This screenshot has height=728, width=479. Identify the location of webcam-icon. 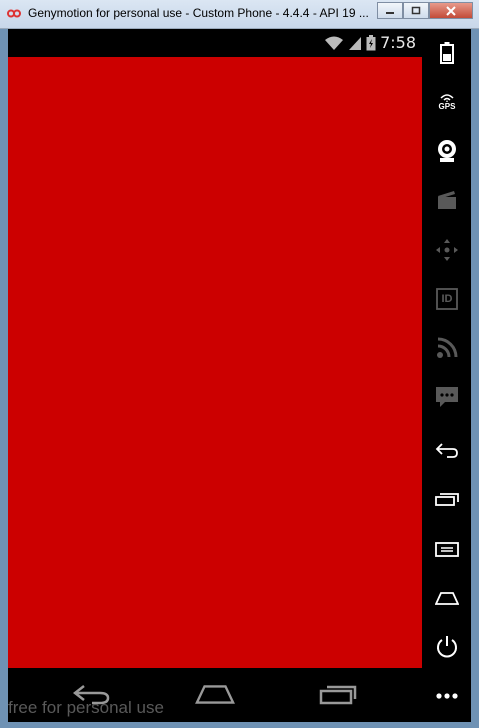
(447, 151).